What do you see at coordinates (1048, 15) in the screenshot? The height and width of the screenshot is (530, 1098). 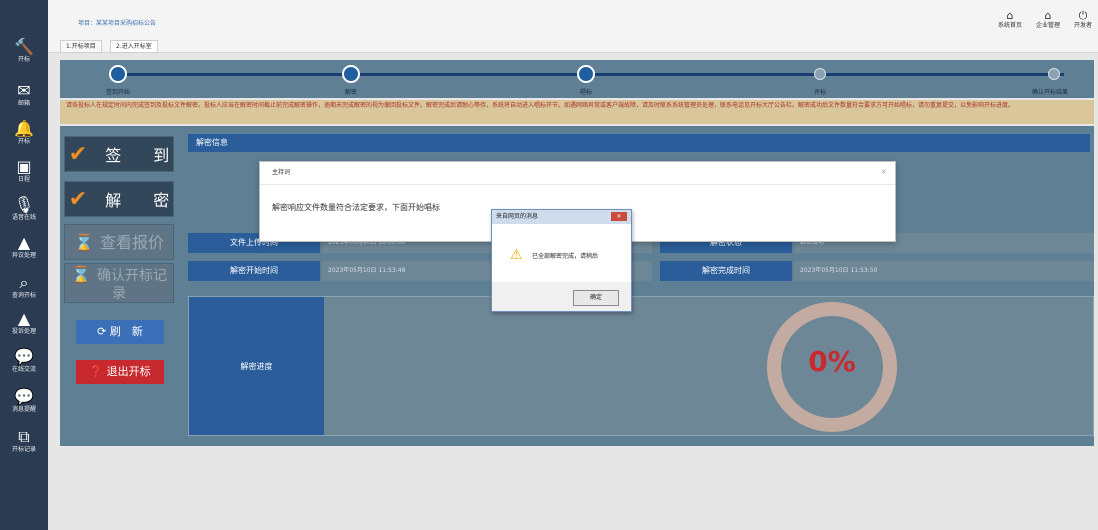 I see `home2-icon: ⌂` at bounding box center [1048, 15].